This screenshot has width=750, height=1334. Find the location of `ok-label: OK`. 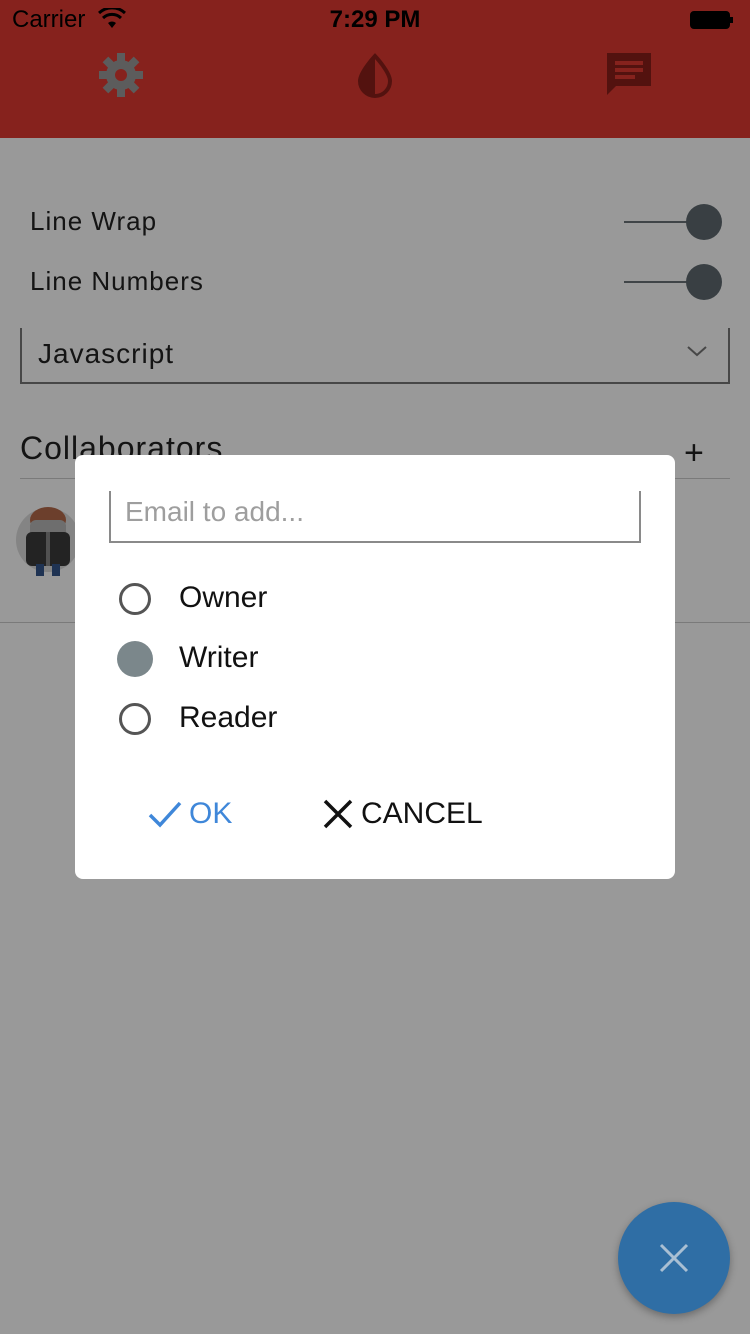

ok-label: OK is located at coordinates (211, 813).